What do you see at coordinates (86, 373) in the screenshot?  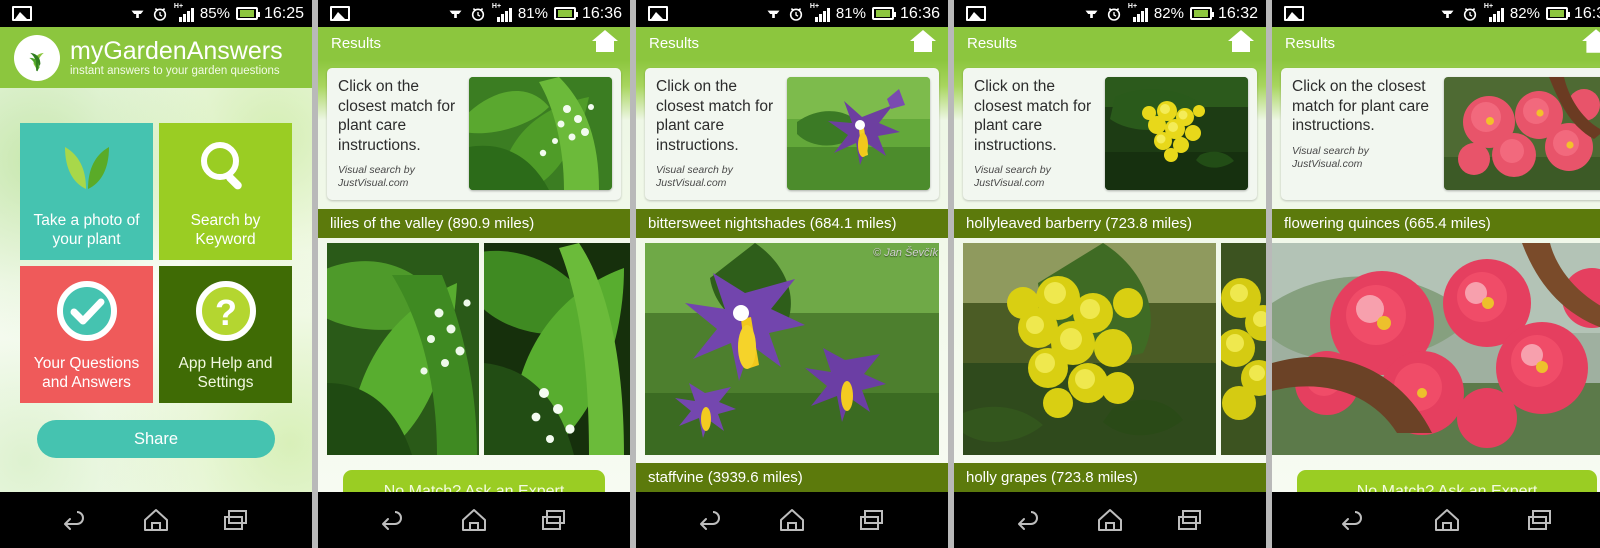 I see `tile-label: Your Questions and Answers` at bounding box center [86, 373].